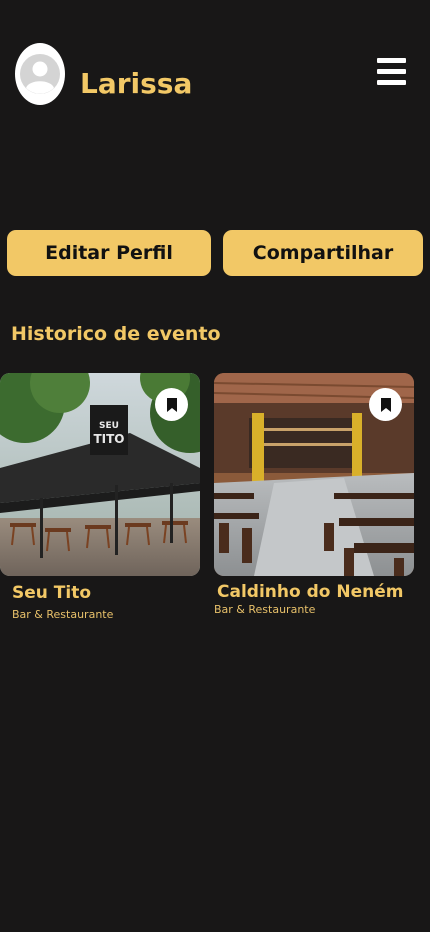 This screenshot has width=430, height=932. What do you see at coordinates (391, 71) in the screenshot?
I see `hamburger-menu-icon` at bounding box center [391, 71].